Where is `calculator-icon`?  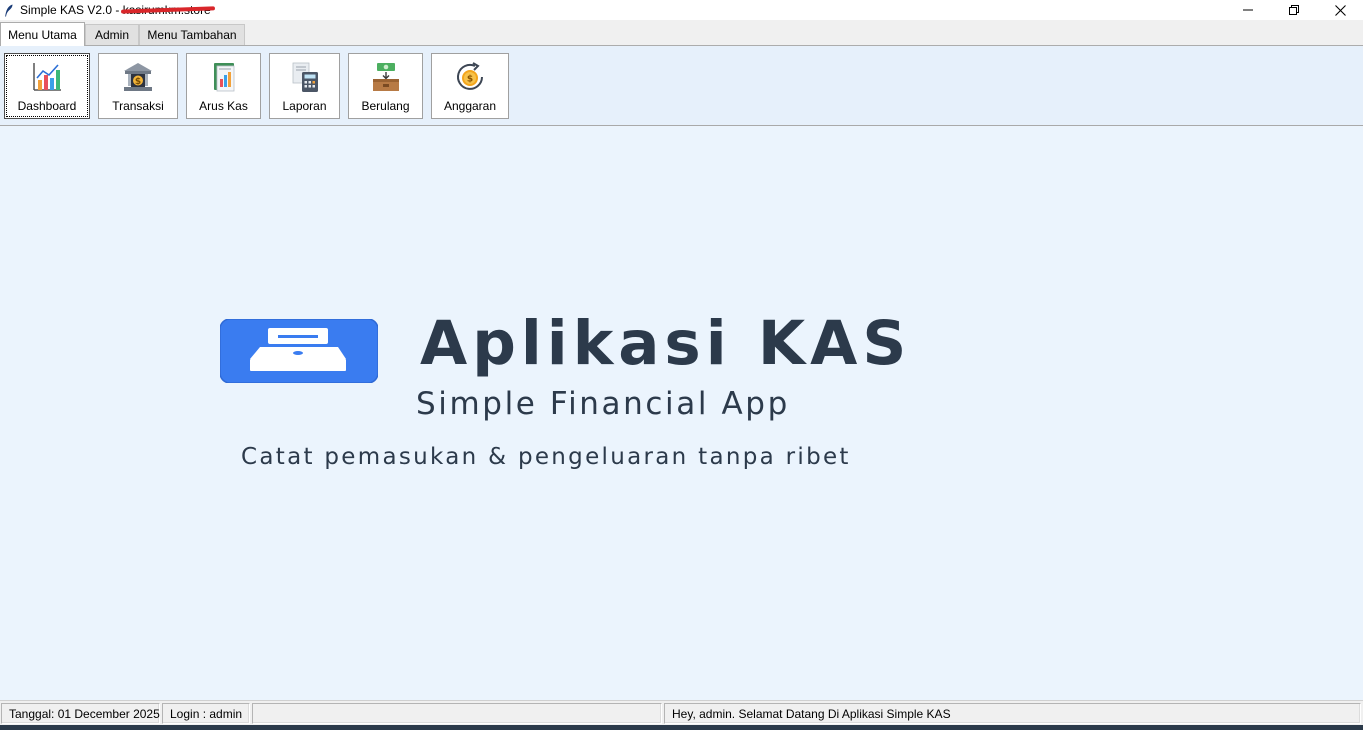
calculator-icon is located at coordinates (305, 77).